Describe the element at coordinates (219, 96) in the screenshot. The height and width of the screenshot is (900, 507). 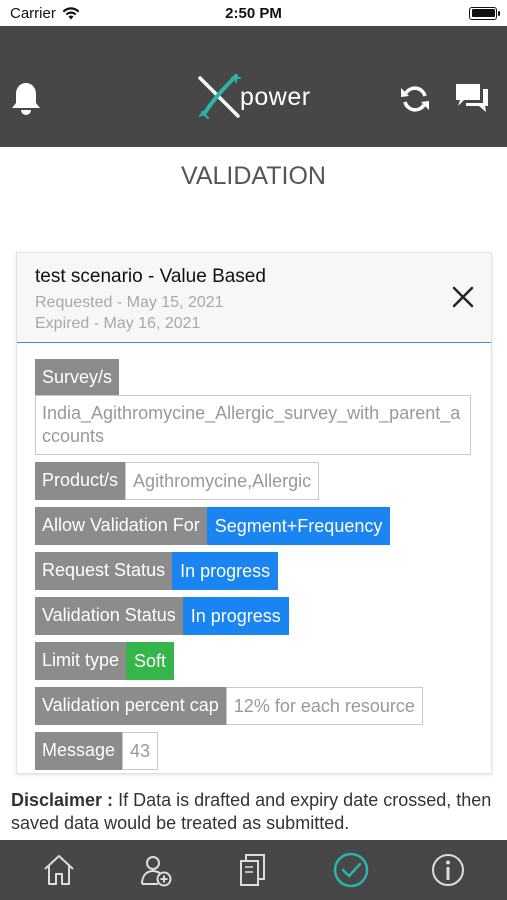
I see `xpower-logo-mark` at that location.